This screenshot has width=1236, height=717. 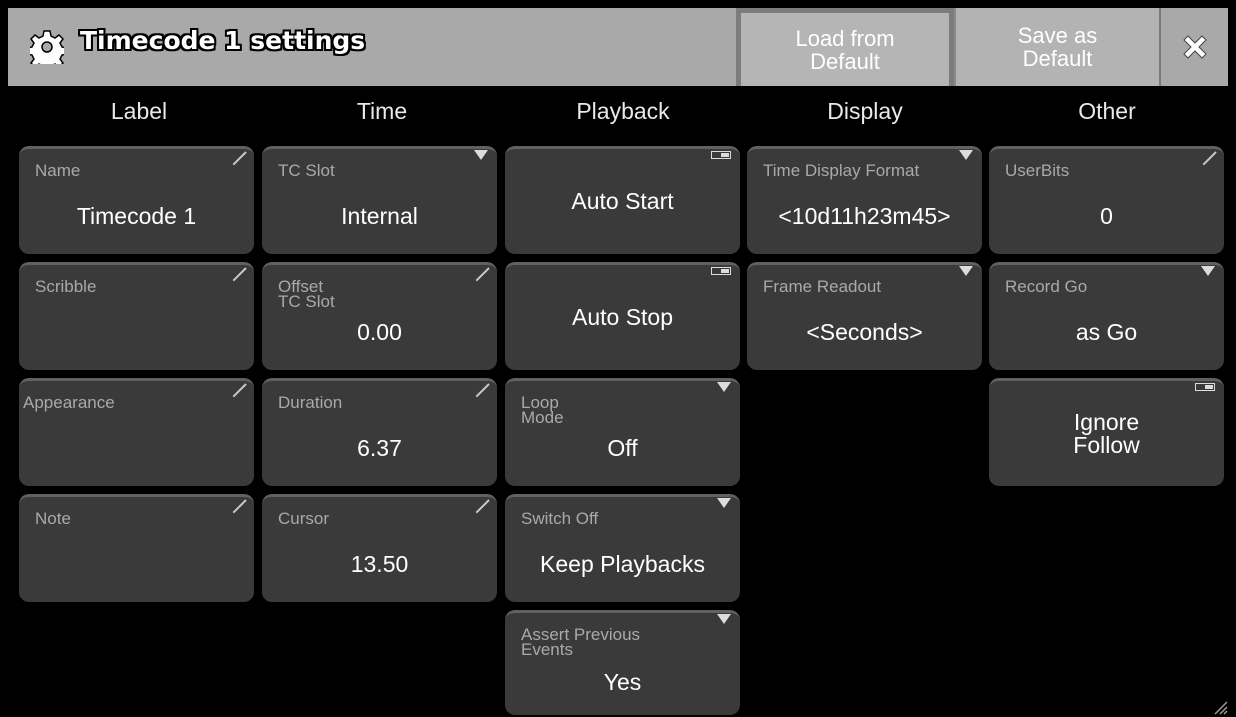 I want to click on note-label: Note, so click(x=53, y=518).